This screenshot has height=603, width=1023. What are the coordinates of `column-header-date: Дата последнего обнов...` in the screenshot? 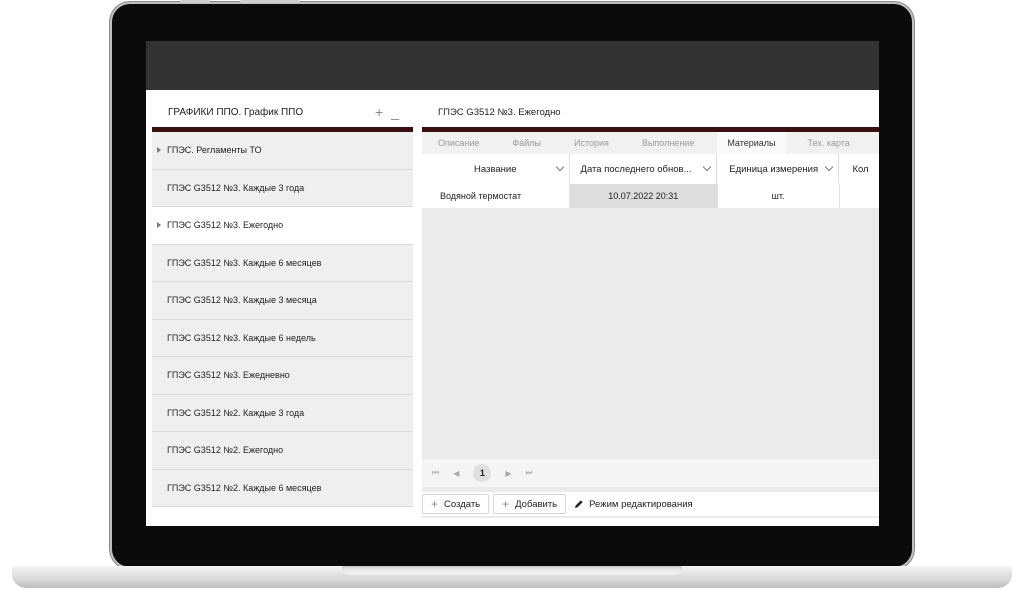 It's located at (644, 169).